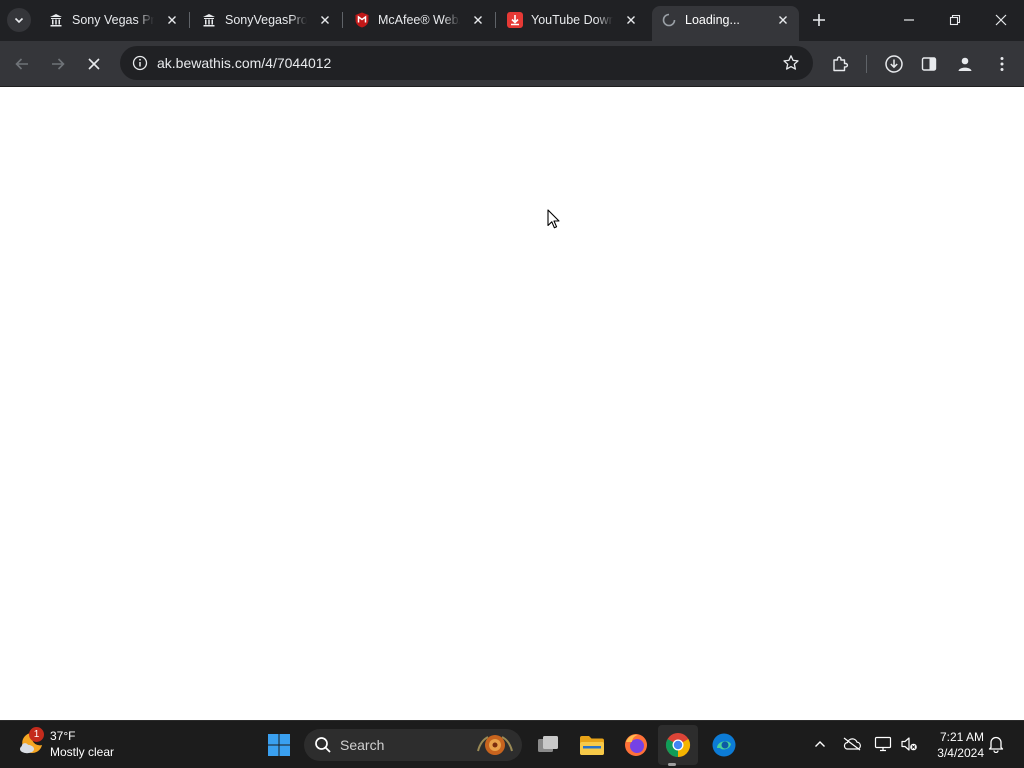 This screenshot has height=768, width=1024. What do you see at coordinates (672, 764) in the screenshot?
I see `active-app-indicator` at bounding box center [672, 764].